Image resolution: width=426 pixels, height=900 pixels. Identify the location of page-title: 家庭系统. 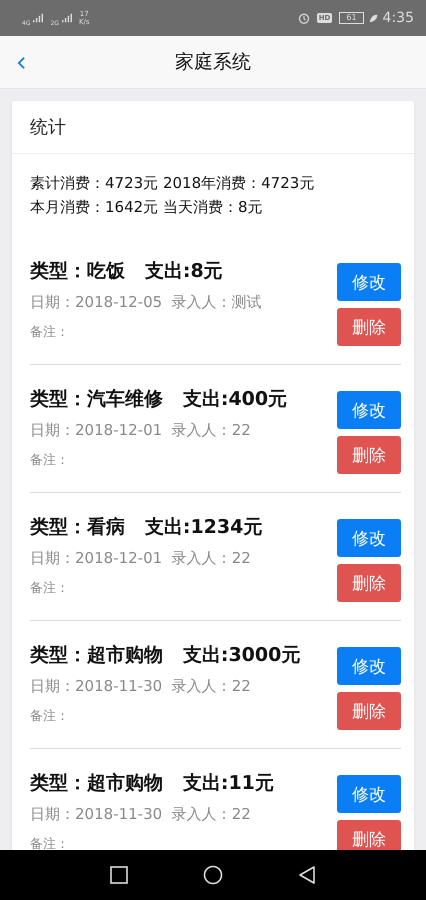
(213, 62).